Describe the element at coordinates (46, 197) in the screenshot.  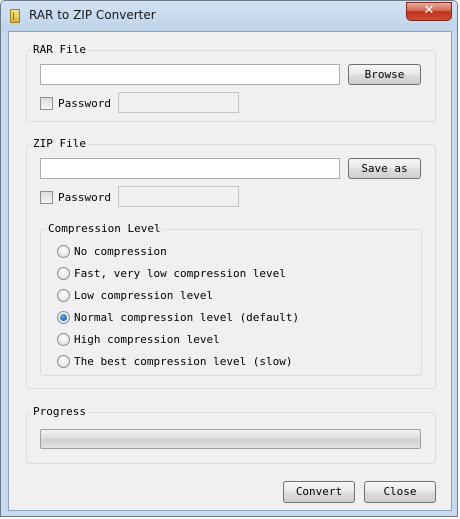
I see `zip-password-checkbox` at that location.